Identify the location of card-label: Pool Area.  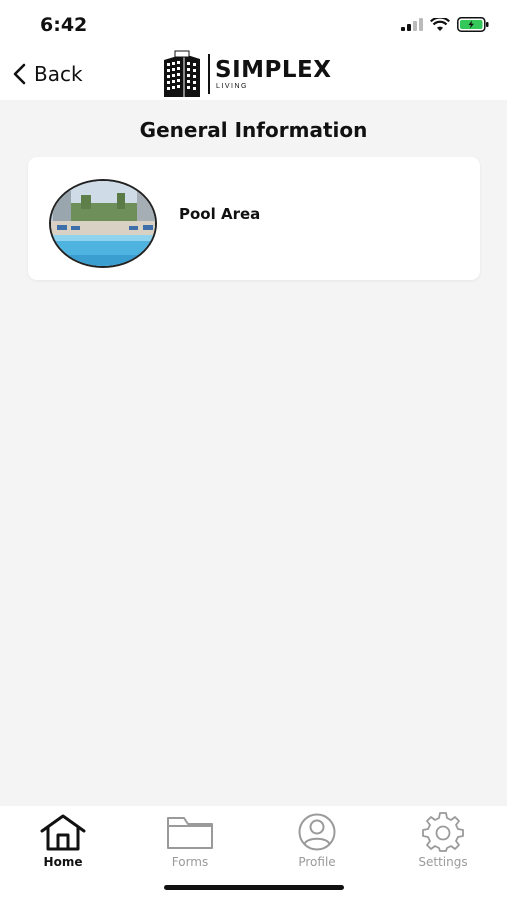
(220, 214).